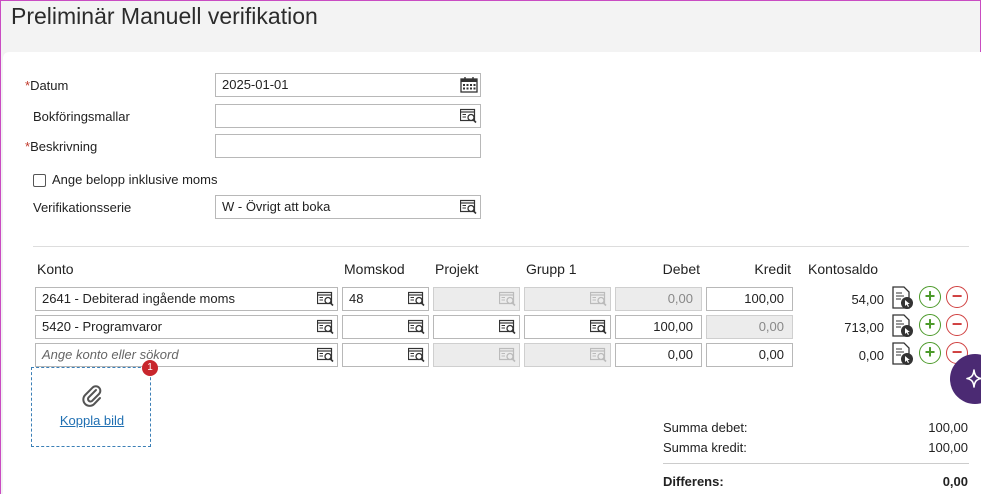 The height and width of the screenshot is (494, 981). I want to click on sum-credit-value: 100,00, so click(948, 447).